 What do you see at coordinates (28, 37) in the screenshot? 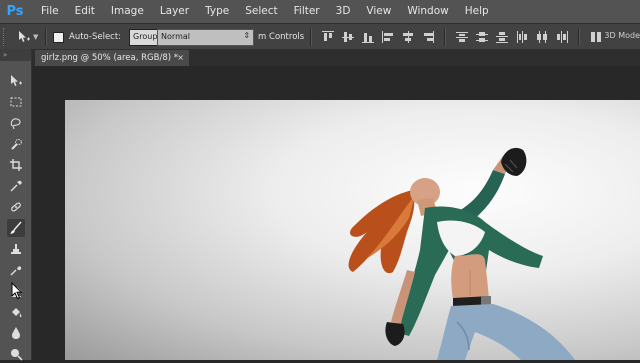
I see `move-tool-preset-icon: ▼` at bounding box center [28, 37].